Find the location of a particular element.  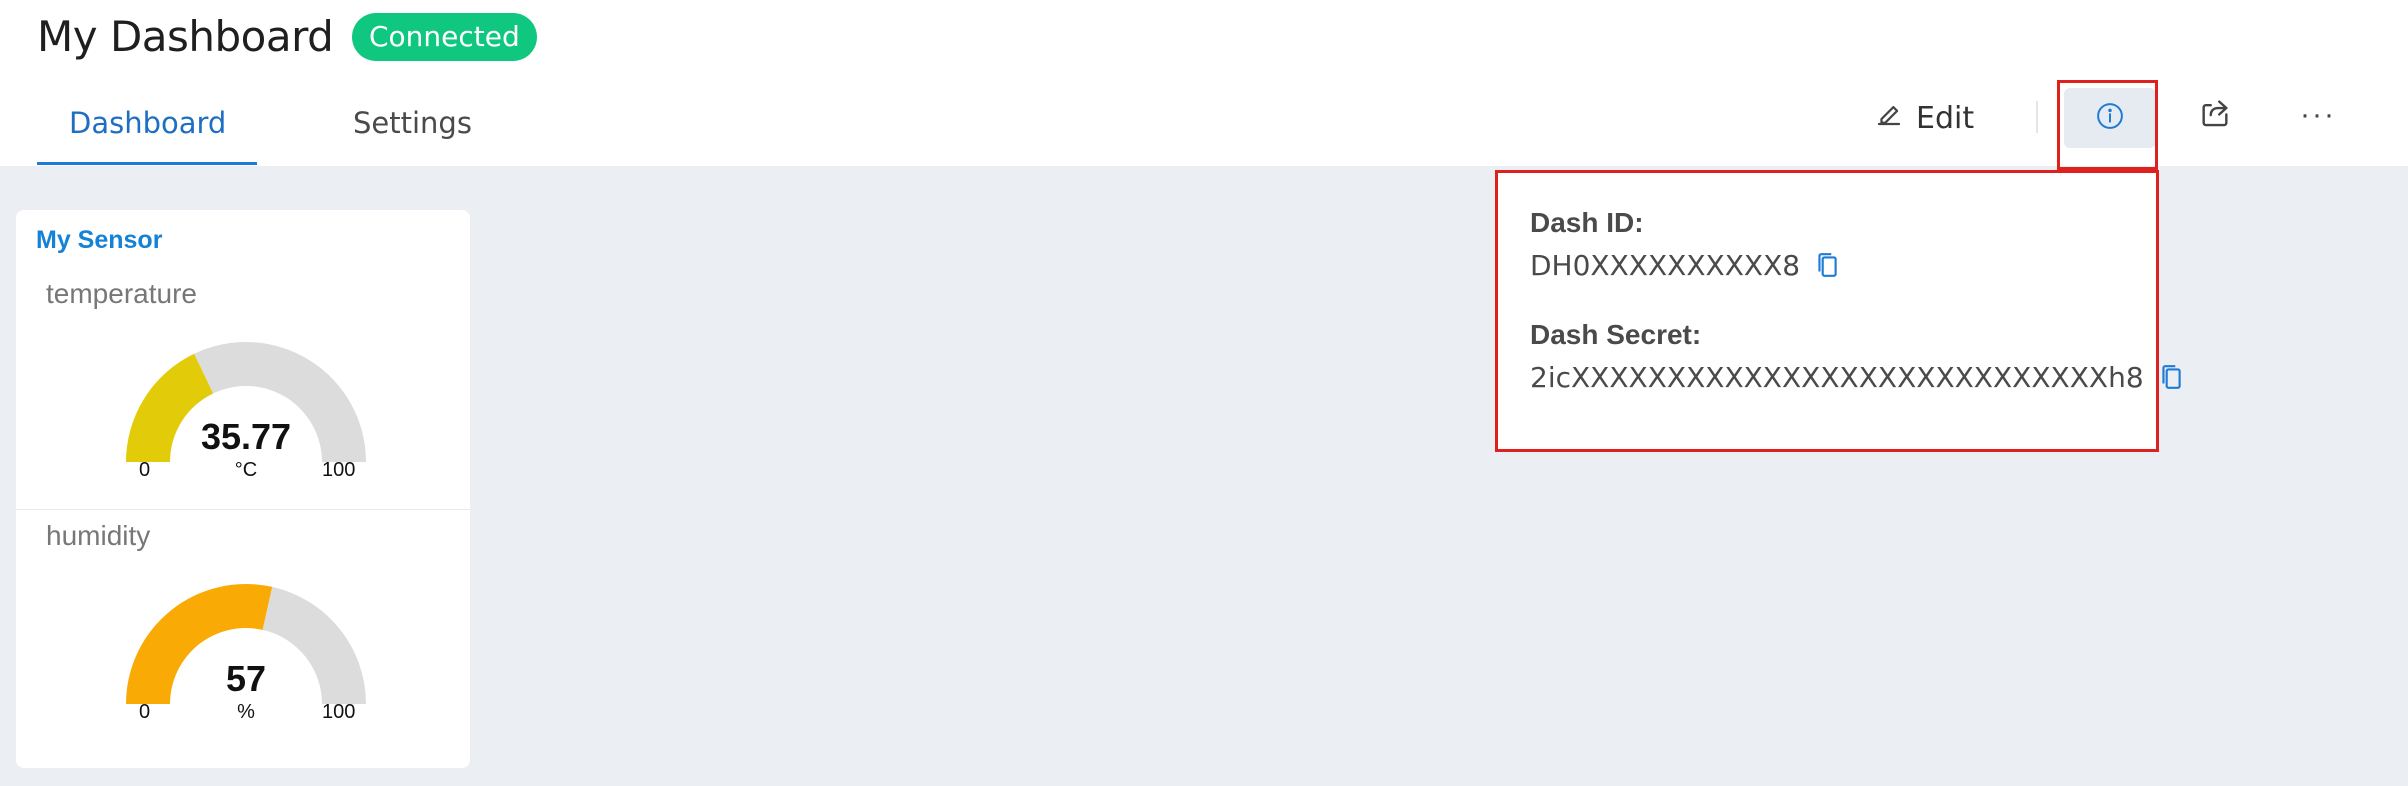

edit-button: Edit is located at coordinates (1924, 118).